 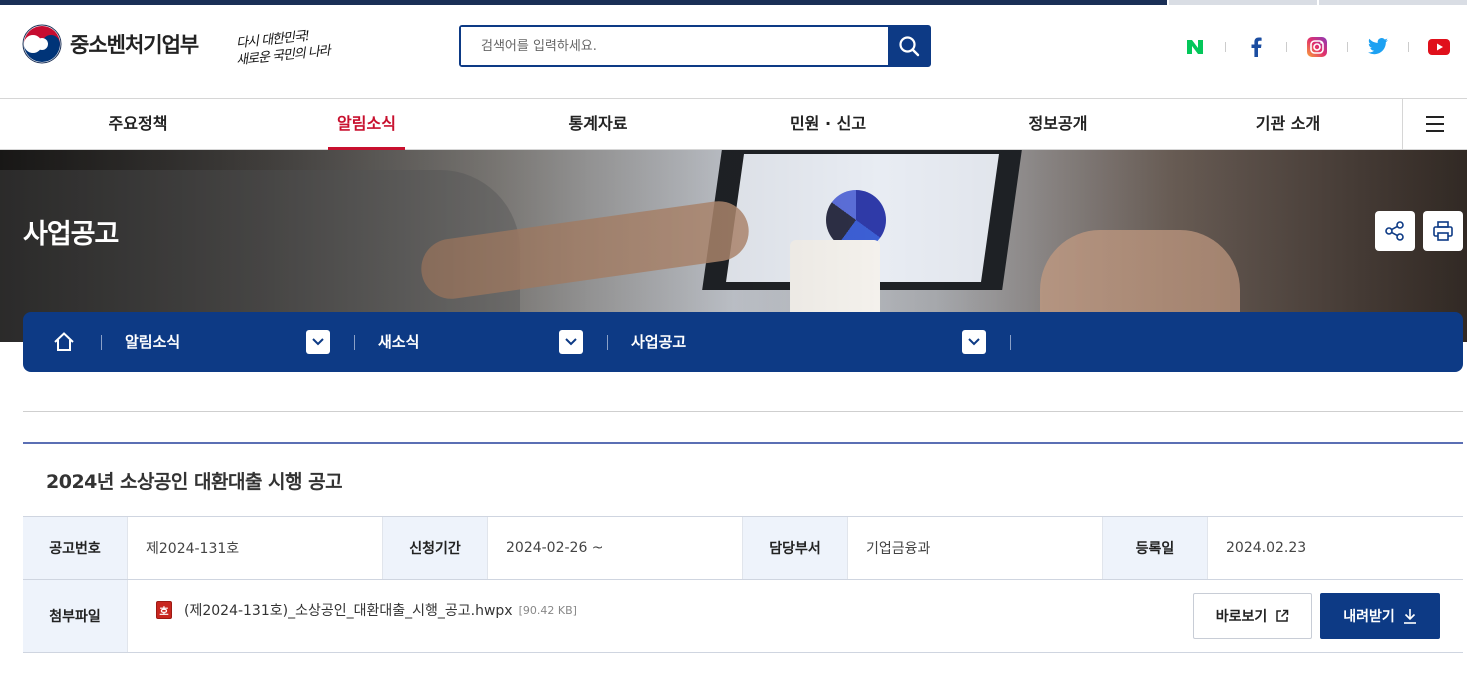 I want to click on facebook-icon, so click(x=1256, y=47).